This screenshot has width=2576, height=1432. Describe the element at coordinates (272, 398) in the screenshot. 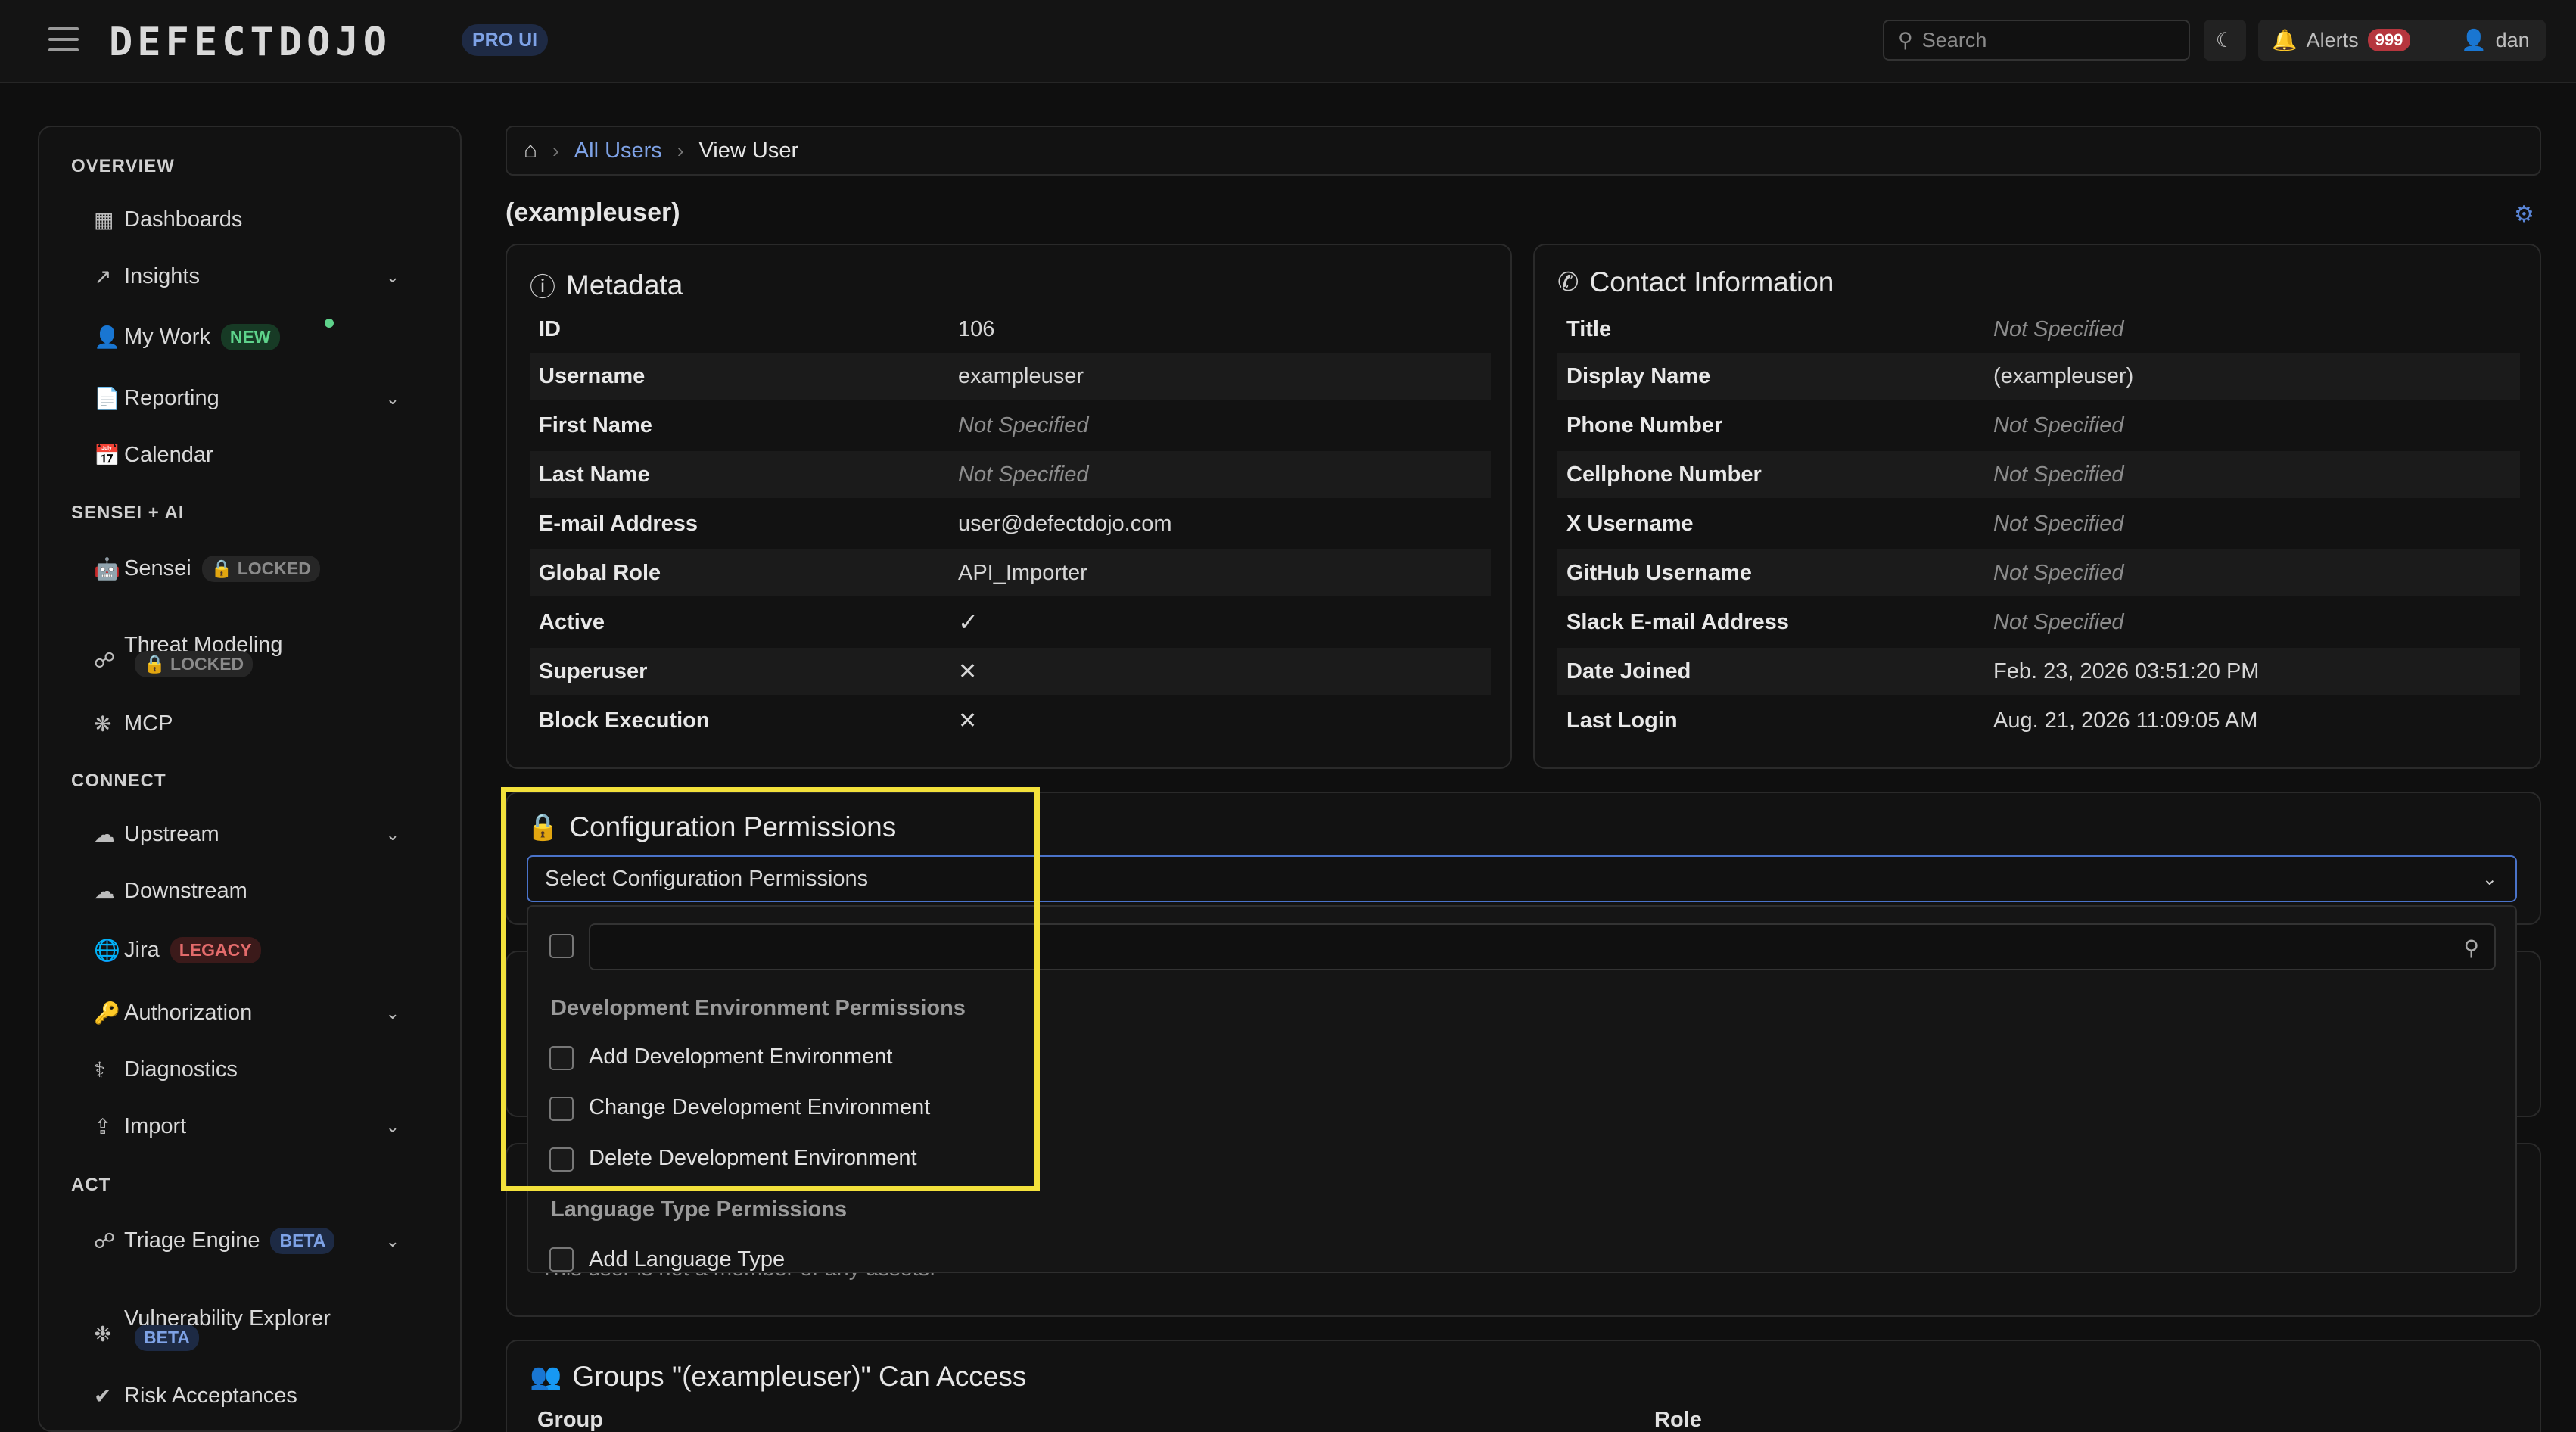

I see `sidebar-item-reporting: 📄 Reporting ⌄` at that location.